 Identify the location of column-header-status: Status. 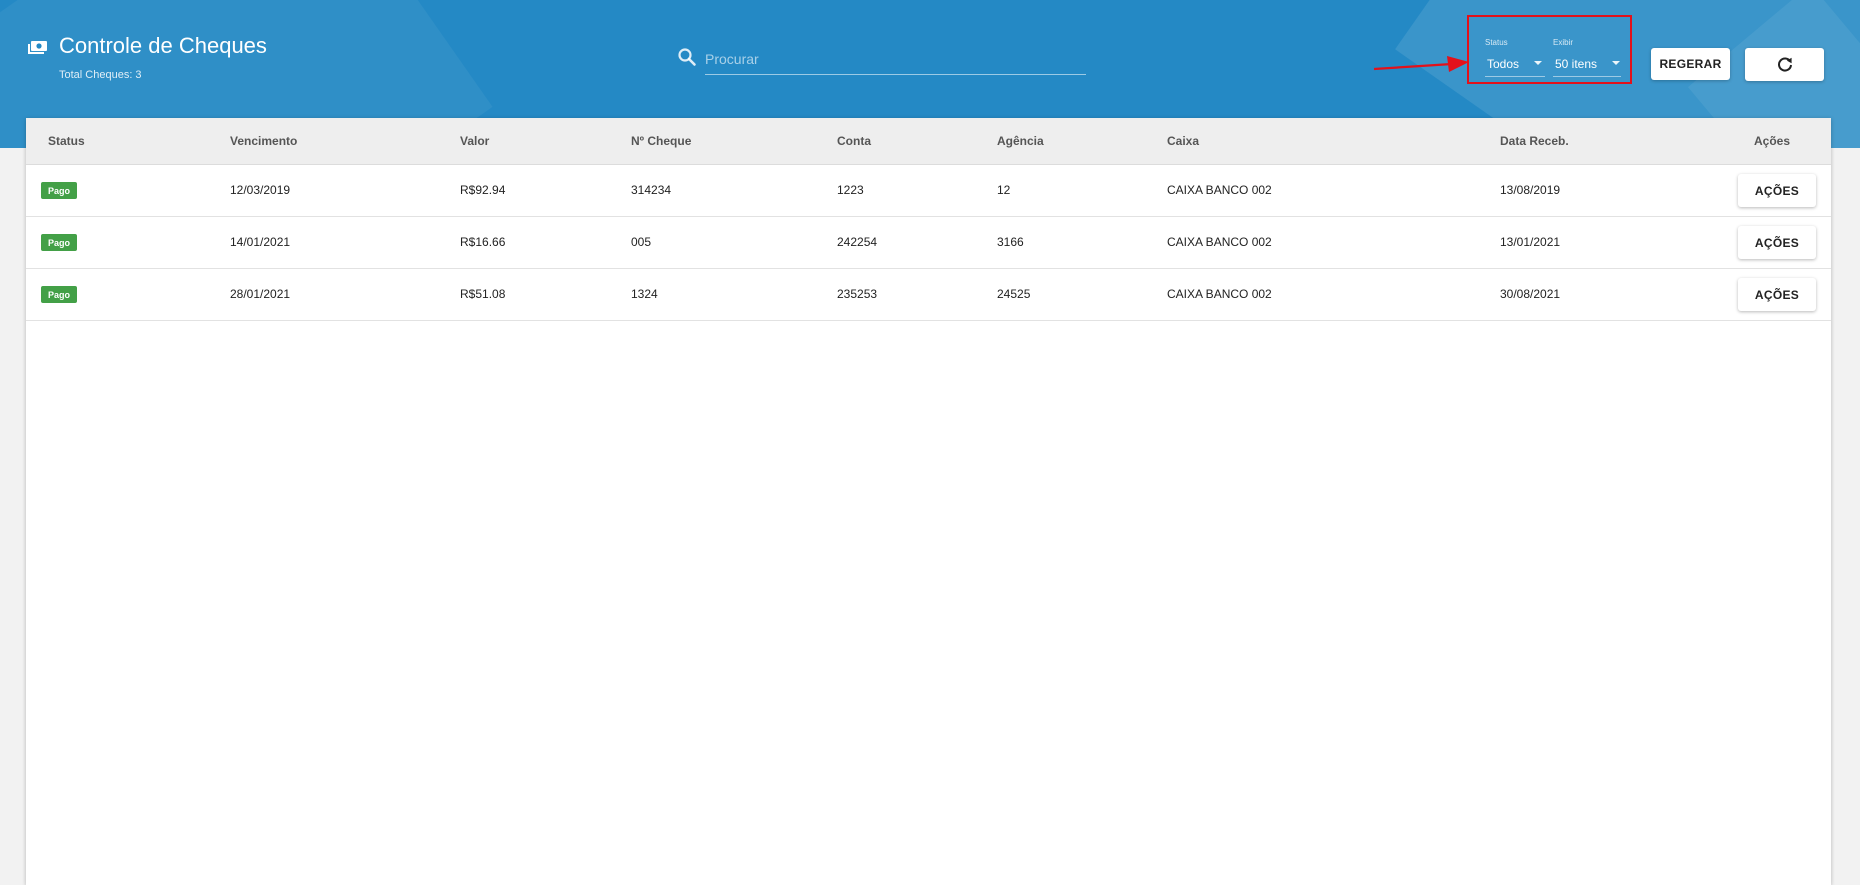
(66, 141).